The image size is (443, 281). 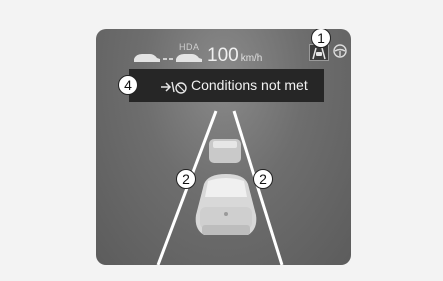 I want to click on conditions-message-banner: Conditions not met, so click(x=226, y=85).